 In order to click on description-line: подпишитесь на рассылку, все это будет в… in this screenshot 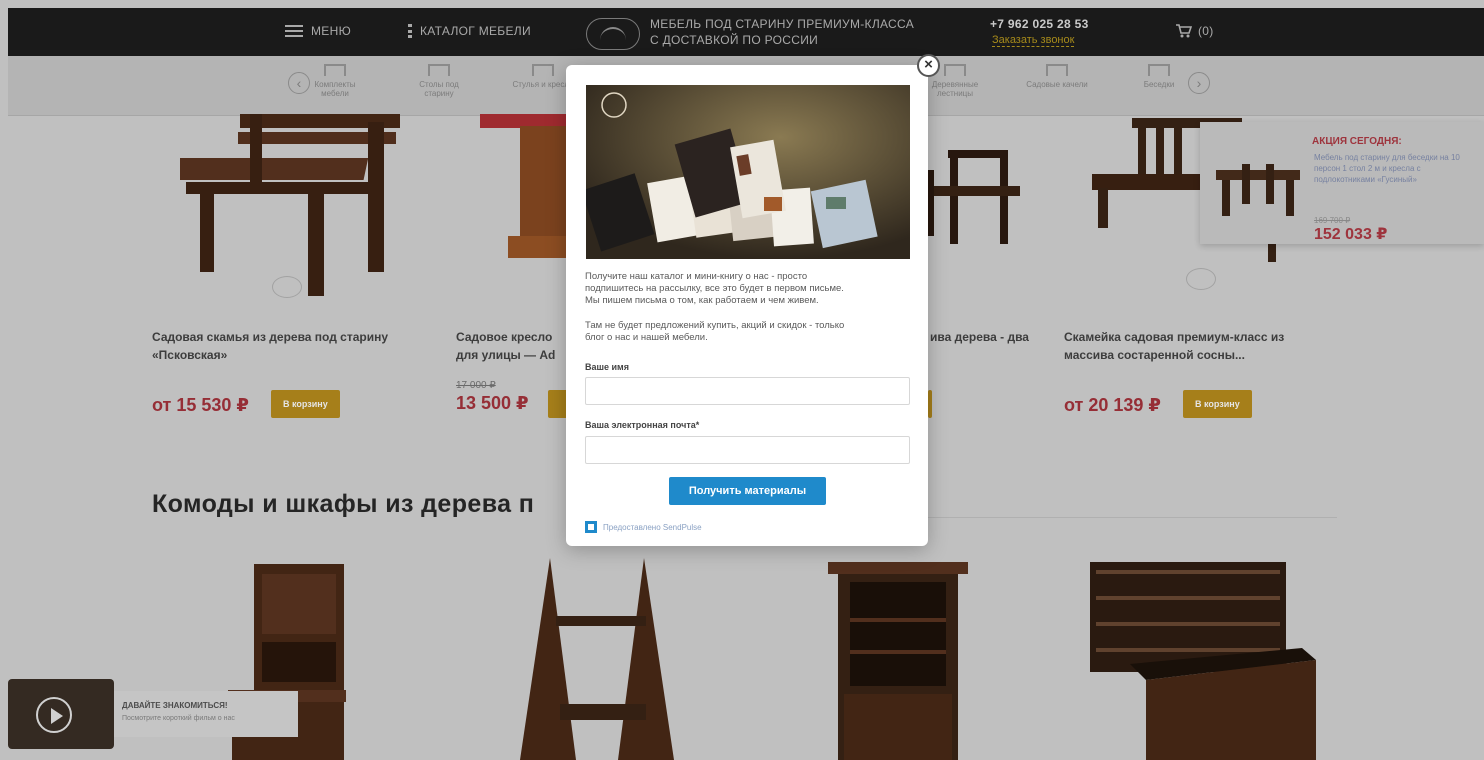, I will do `click(714, 288)`.